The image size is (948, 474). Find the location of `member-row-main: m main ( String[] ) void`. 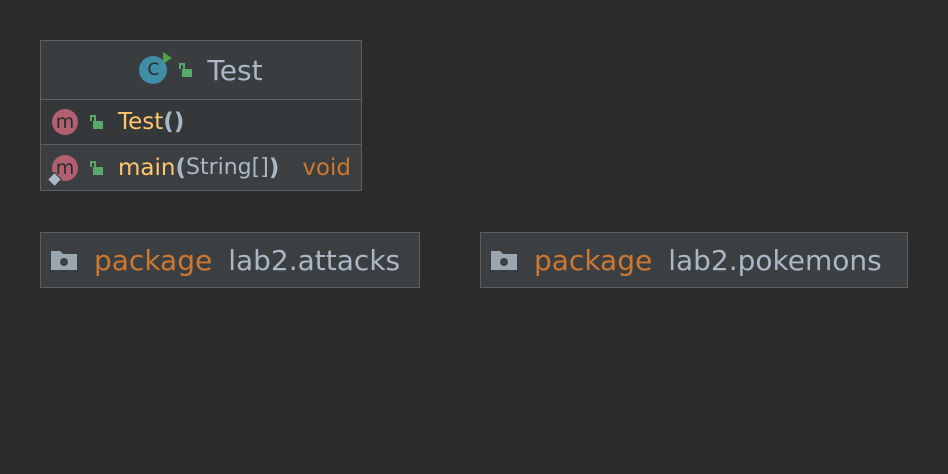

member-row-main: m main ( String[] ) void is located at coordinates (201, 167).